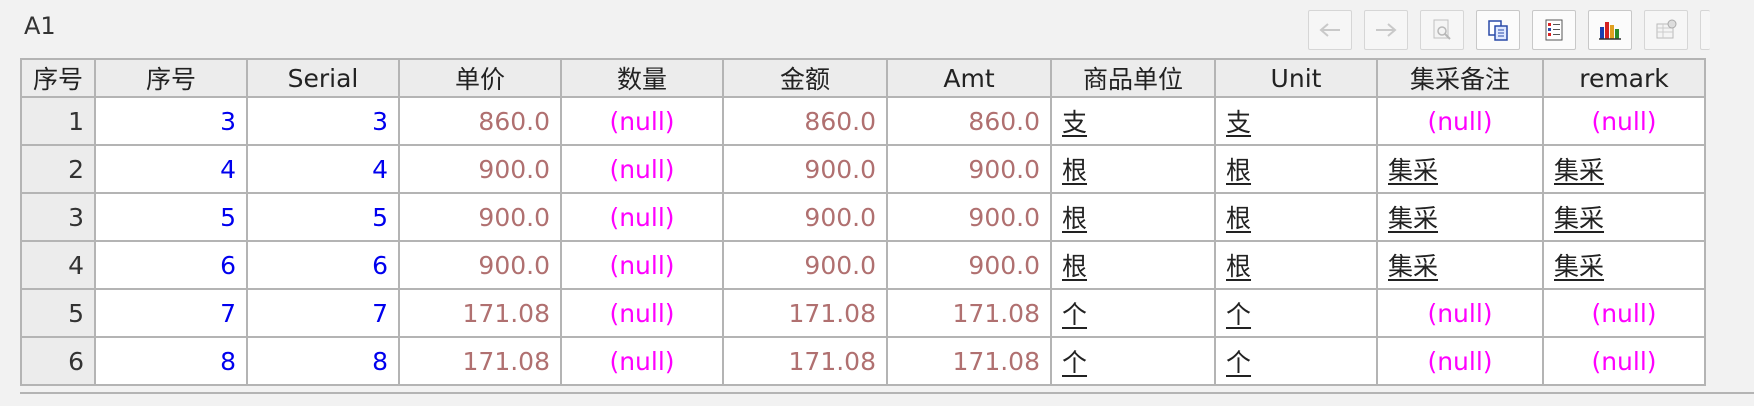 This screenshot has width=1754, height=406. What do you see at coordinates (58, 217) in the screenshot?
I see `row-number: 3` at bounding box center [58, 217].